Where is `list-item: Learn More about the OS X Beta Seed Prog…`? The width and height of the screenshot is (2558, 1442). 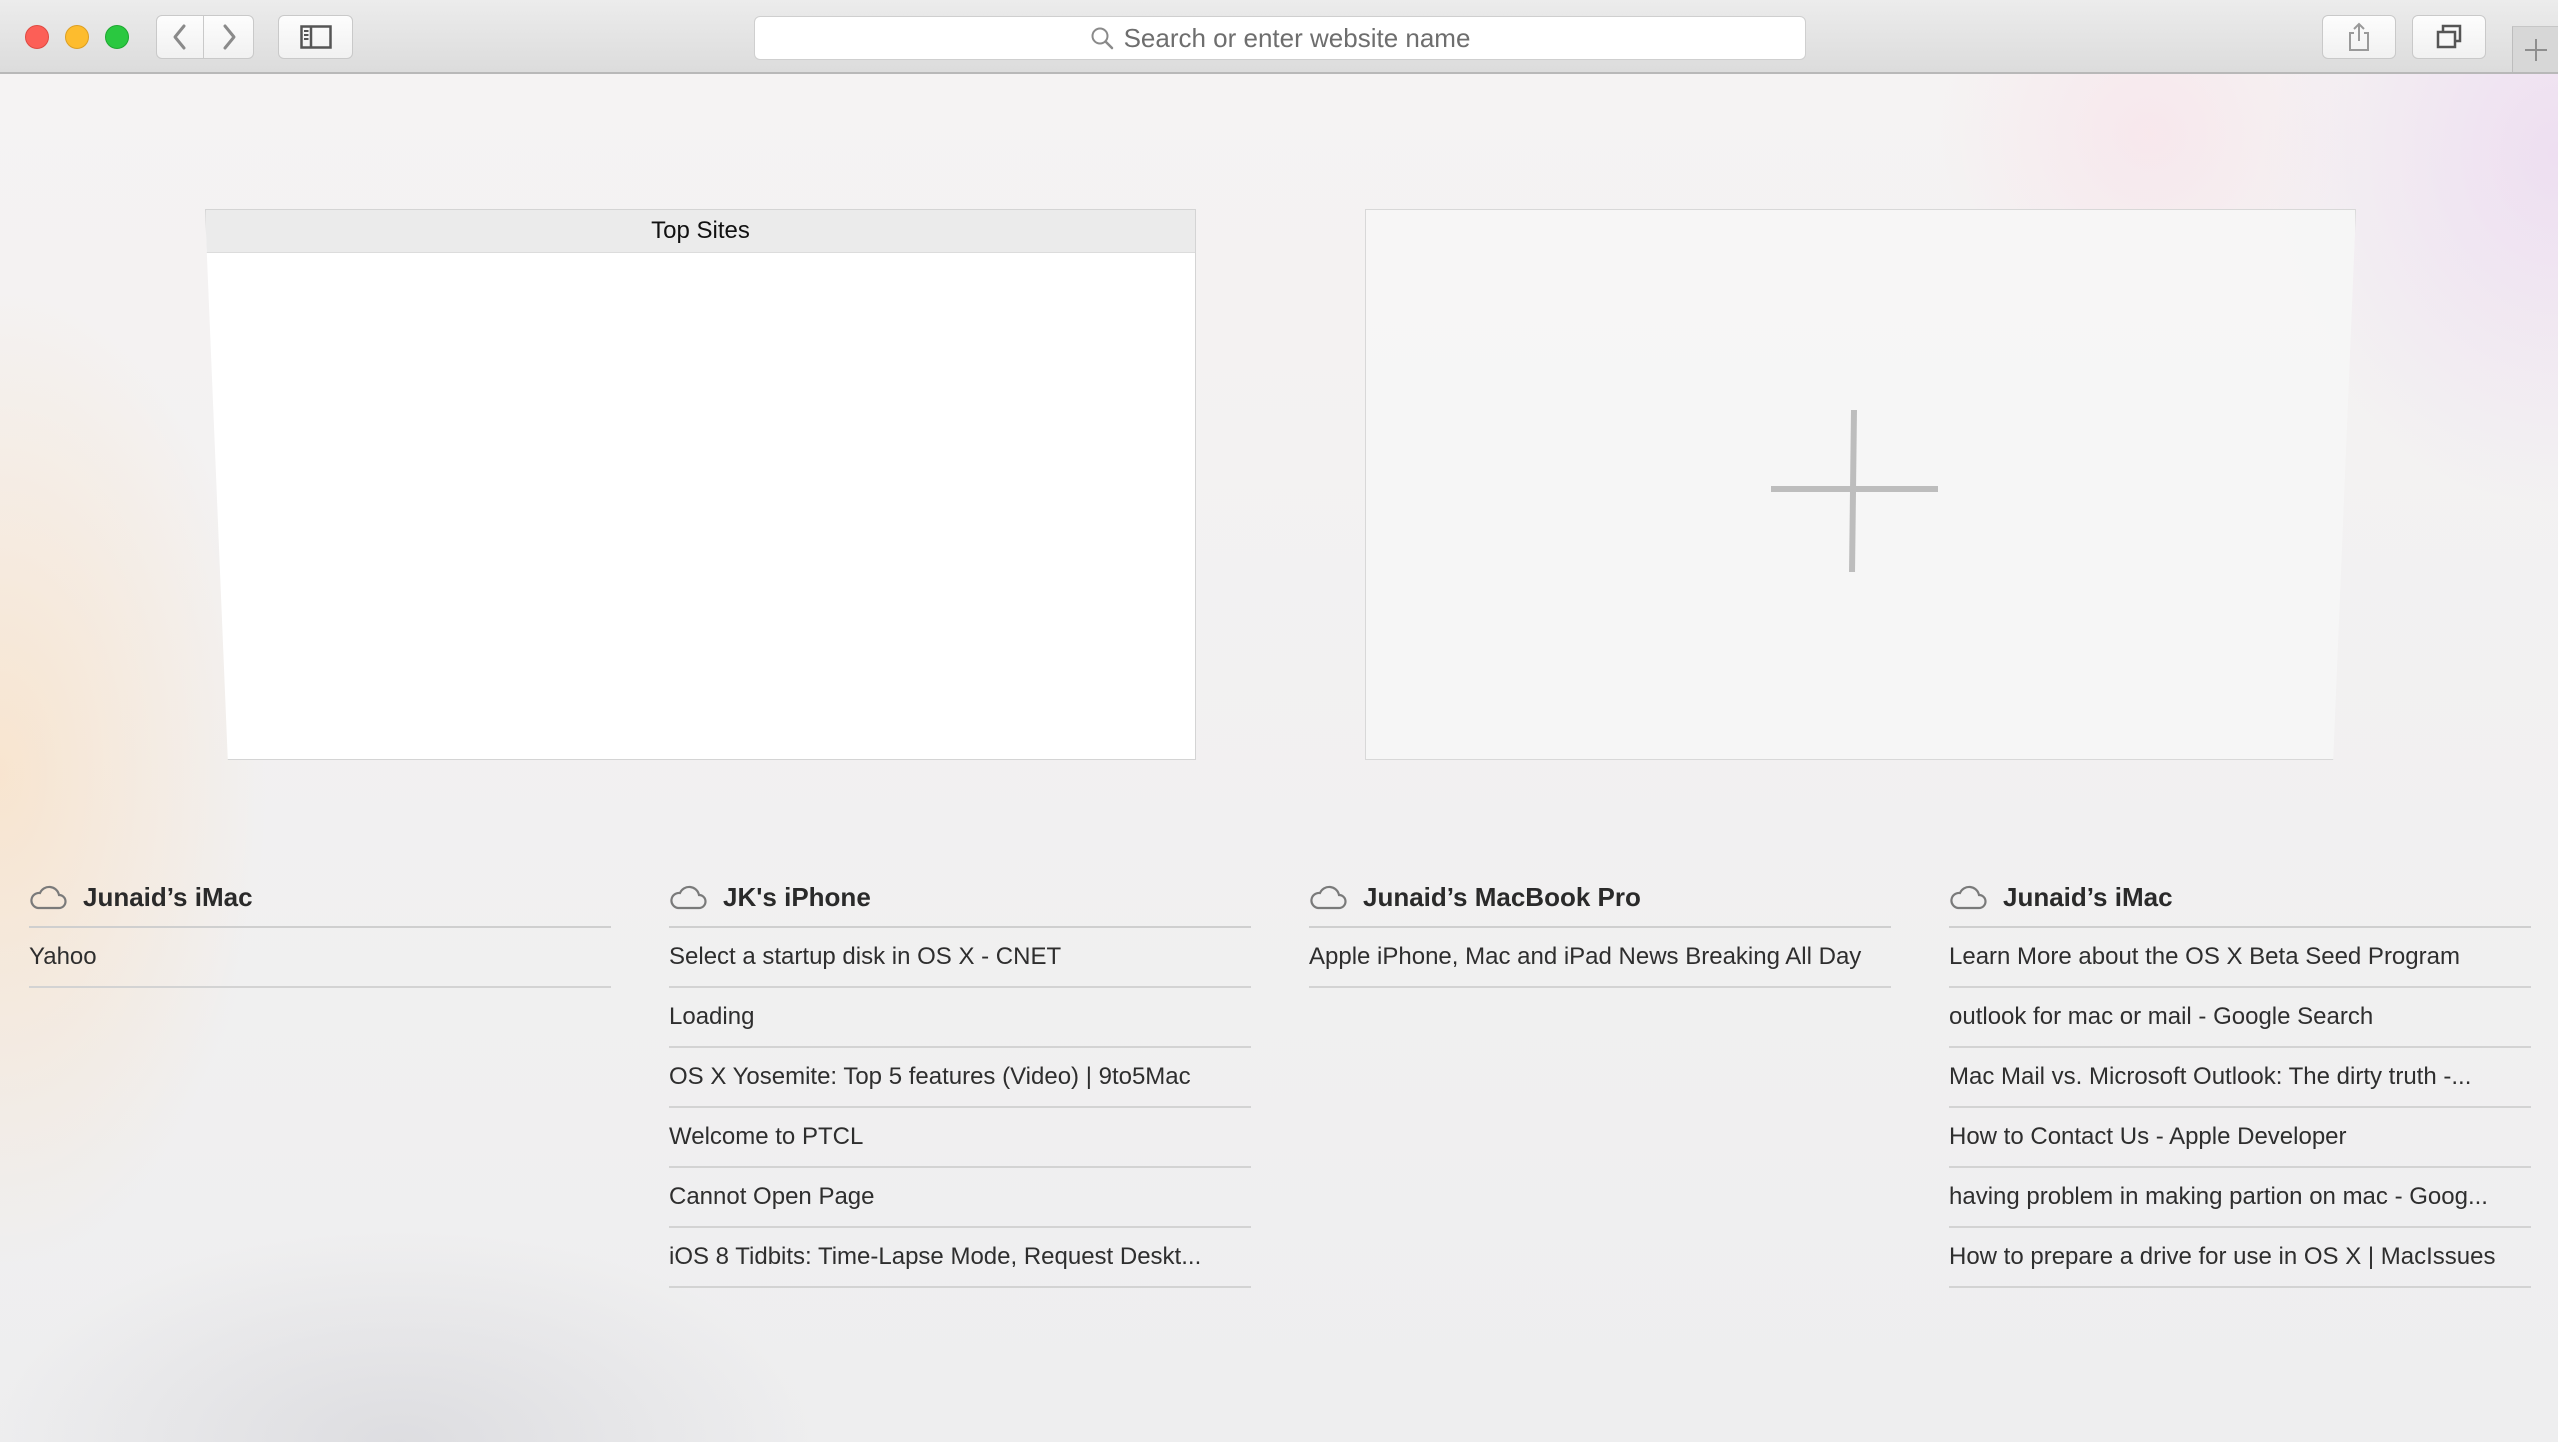 list-item: Learn More about the OS X Beta Seed Prog… is located at coordinates (2240, 958).